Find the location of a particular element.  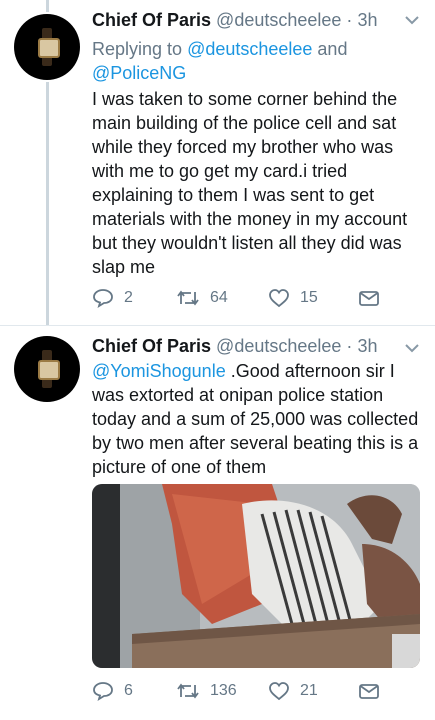

retweet-count: 64 is located at coordinates (219, 297).